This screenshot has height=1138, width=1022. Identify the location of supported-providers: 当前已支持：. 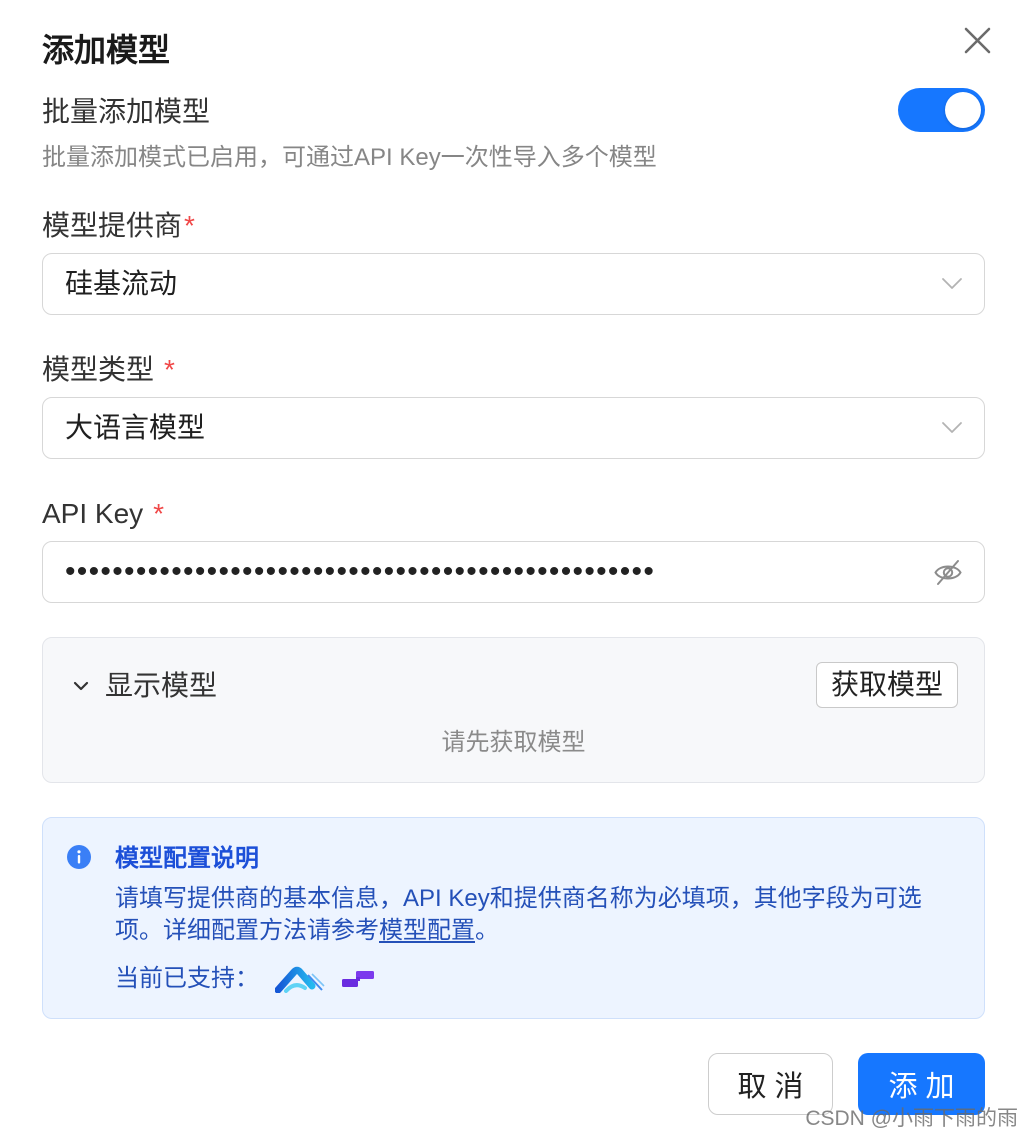
(244, 979).